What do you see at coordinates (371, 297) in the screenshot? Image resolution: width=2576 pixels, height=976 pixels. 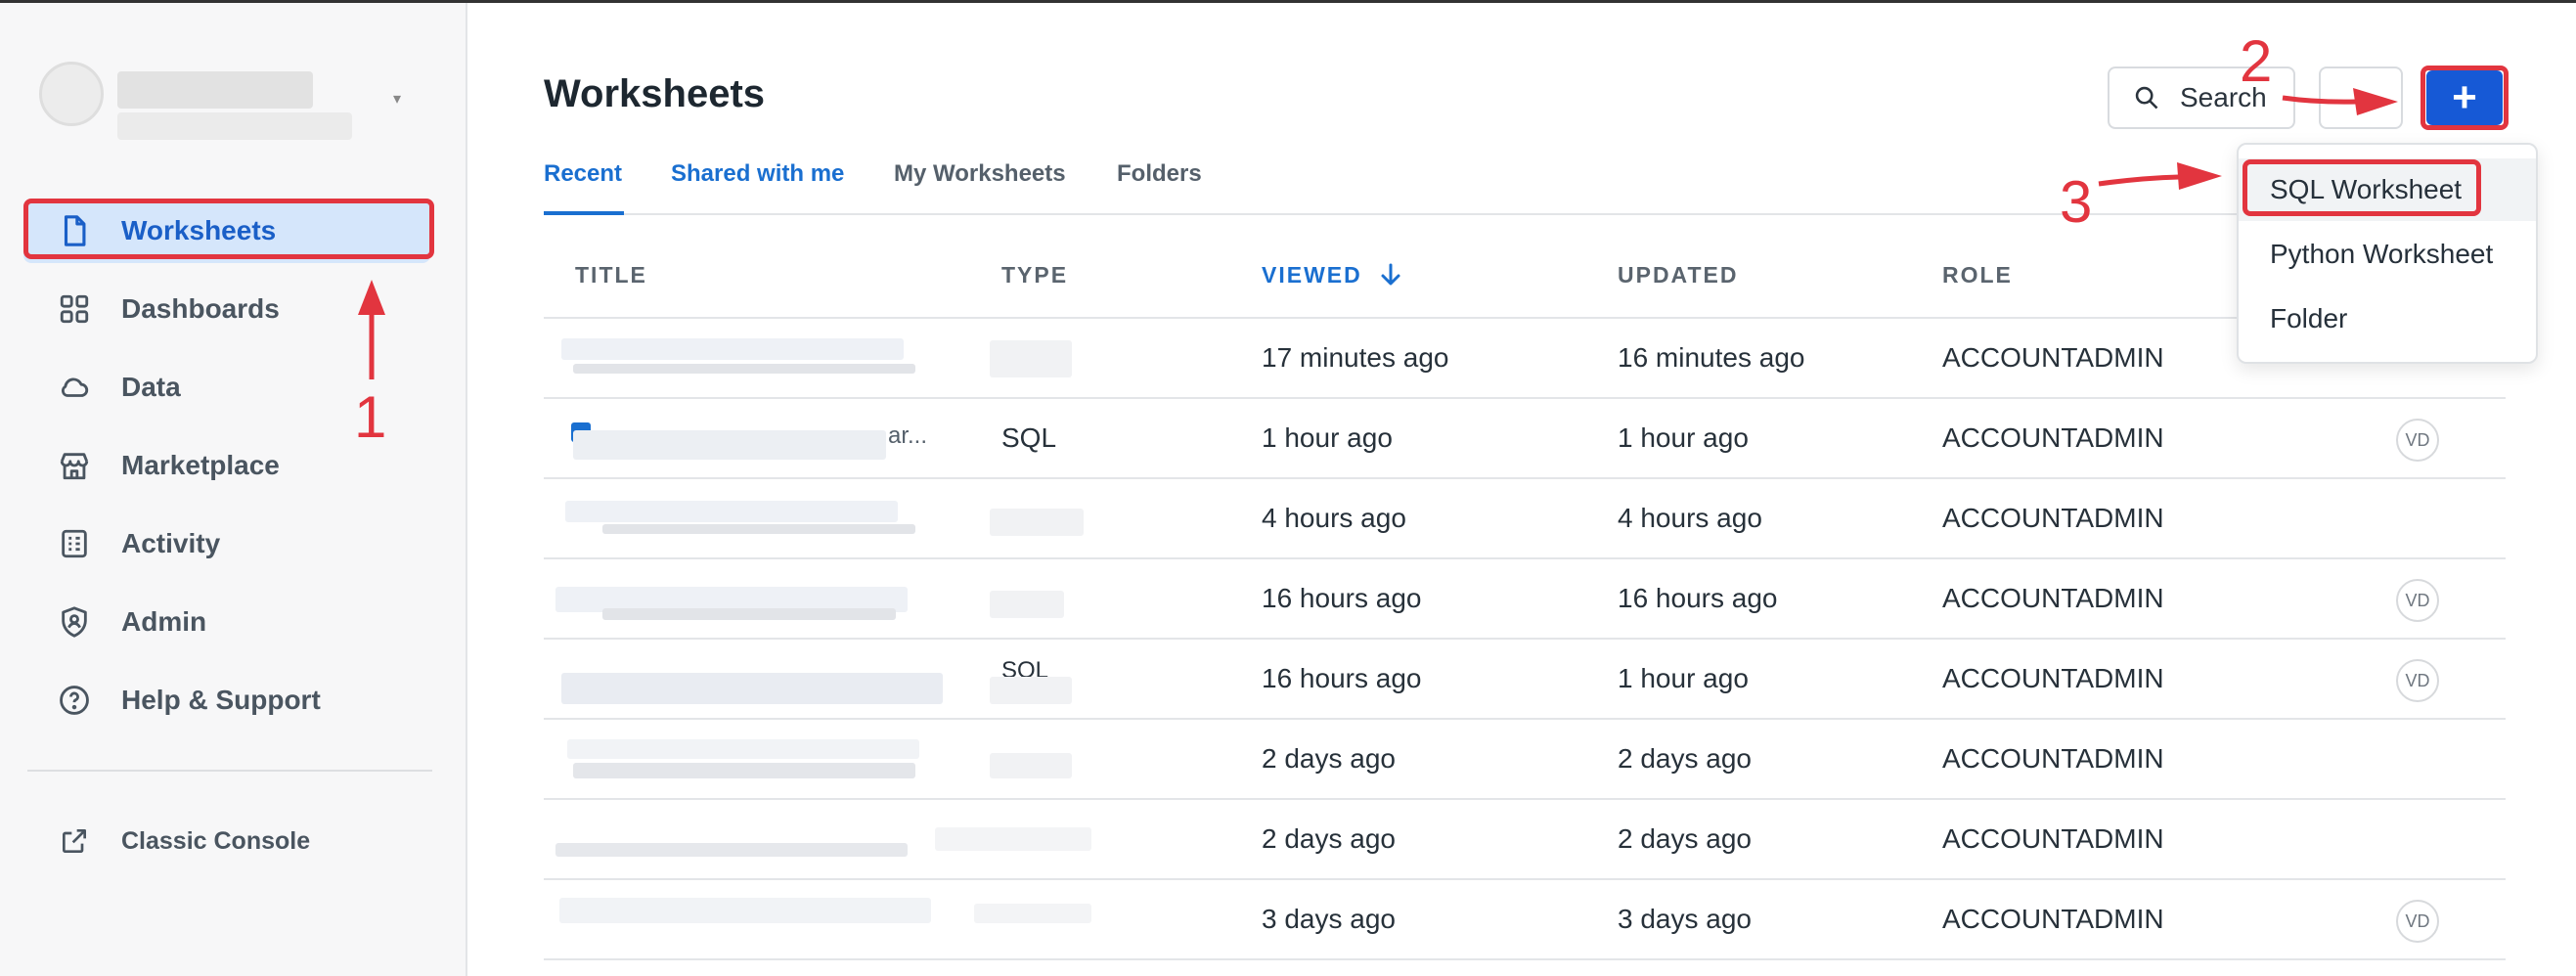 I see `arrow-1-head` at bounding box center [371, 297].